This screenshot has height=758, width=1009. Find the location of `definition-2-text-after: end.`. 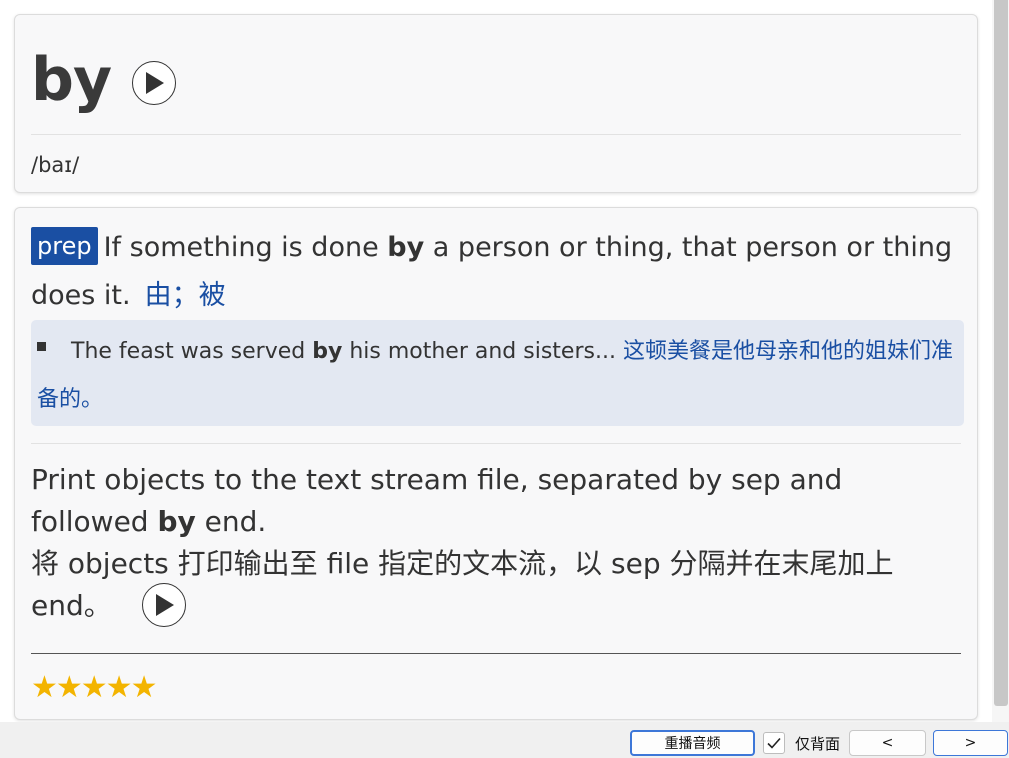

definition-2-text-after: end. is located at coordinates (231, 521).